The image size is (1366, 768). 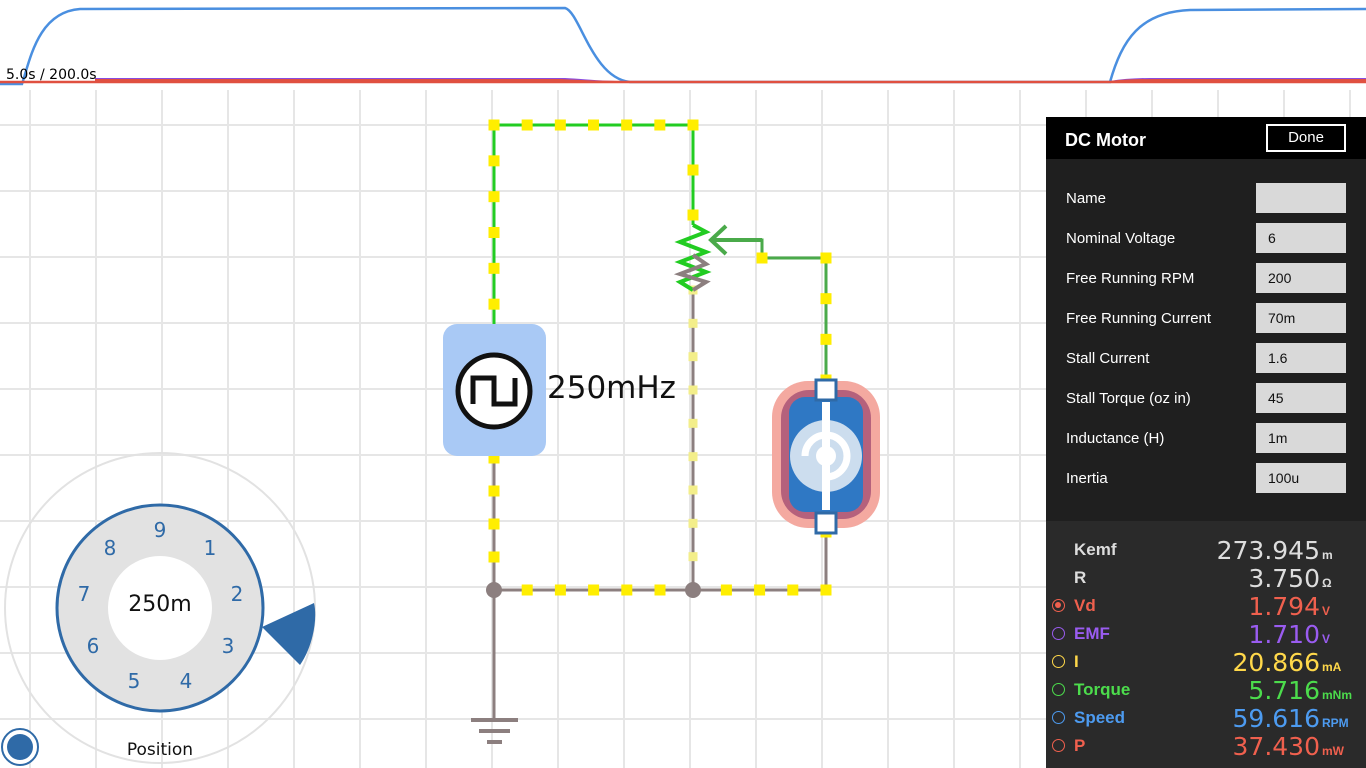 What do you see at coordinates (1284, 690) in the screenshot?
I see `readout-value: 5.716` at bounding box center [1284, 690].